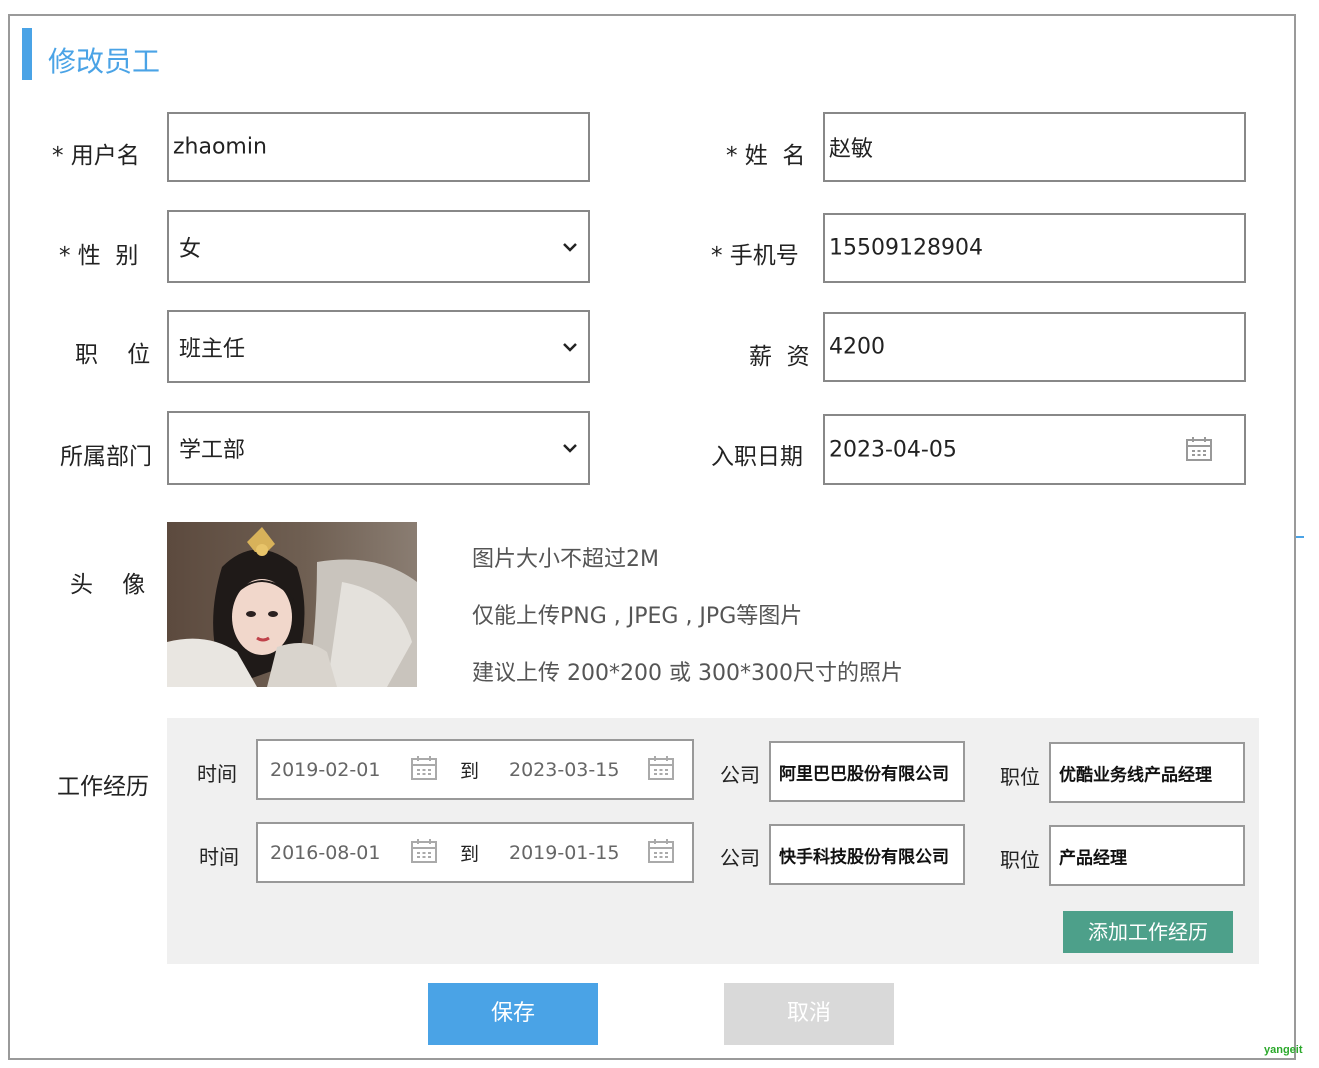 Image resolution: width=1319 pixels, height=1068 pixels. What do you see at coordinates (378, 346) in the screenshot?
I see `position-select: 班主任` at bounding box center [378, 346].